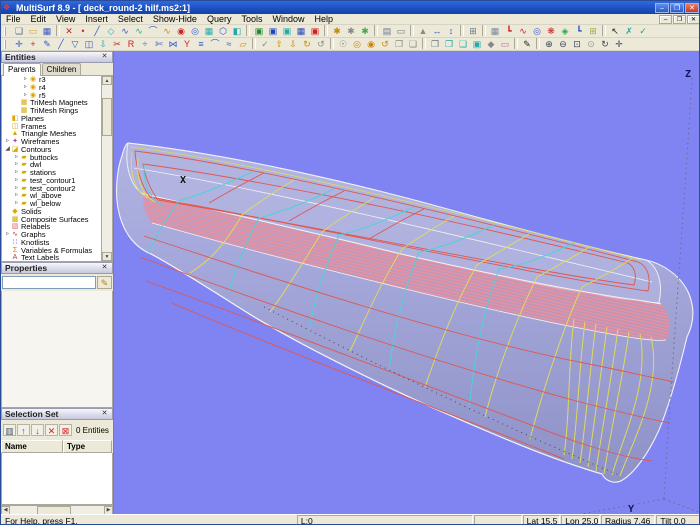 The image size is (700, 525). Describe the element at coordinates (251, 19) in the screenshot. I see `menu-tools: Tools` at that location.